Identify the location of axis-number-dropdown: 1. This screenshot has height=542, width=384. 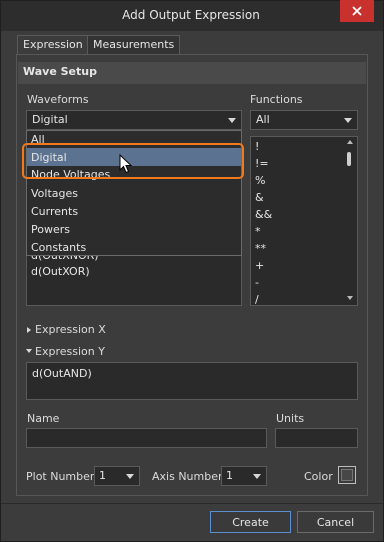
(244, 476).